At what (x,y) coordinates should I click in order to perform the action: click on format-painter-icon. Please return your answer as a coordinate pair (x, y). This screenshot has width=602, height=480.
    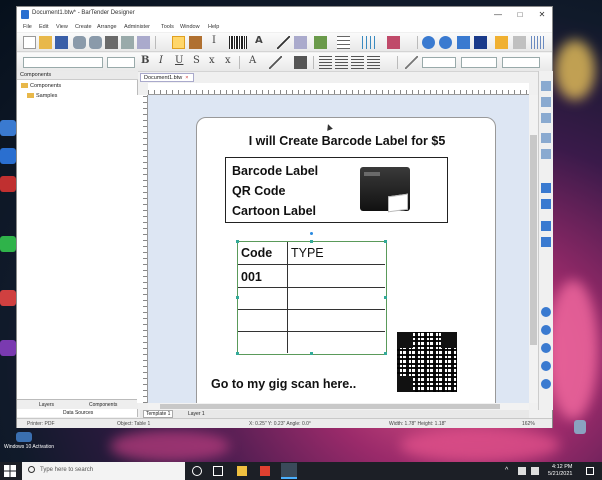
    Looking at the image, I should click on (195, 42).